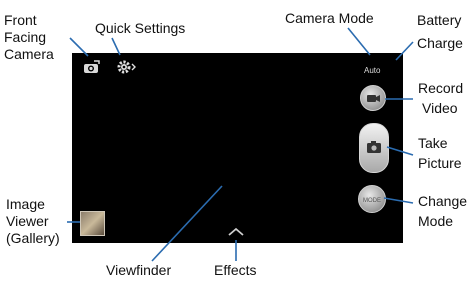 This screenshot has width=475, height=281. Describe the element at coordinates (404, 51) in the screenshot. I see `leader-battery` at that location.